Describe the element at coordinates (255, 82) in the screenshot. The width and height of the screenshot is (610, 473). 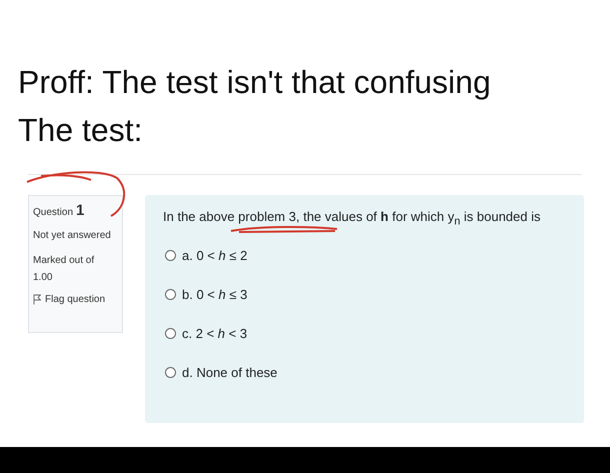
I see `caption-text: Proff: The test isn't that confusing` at that location.